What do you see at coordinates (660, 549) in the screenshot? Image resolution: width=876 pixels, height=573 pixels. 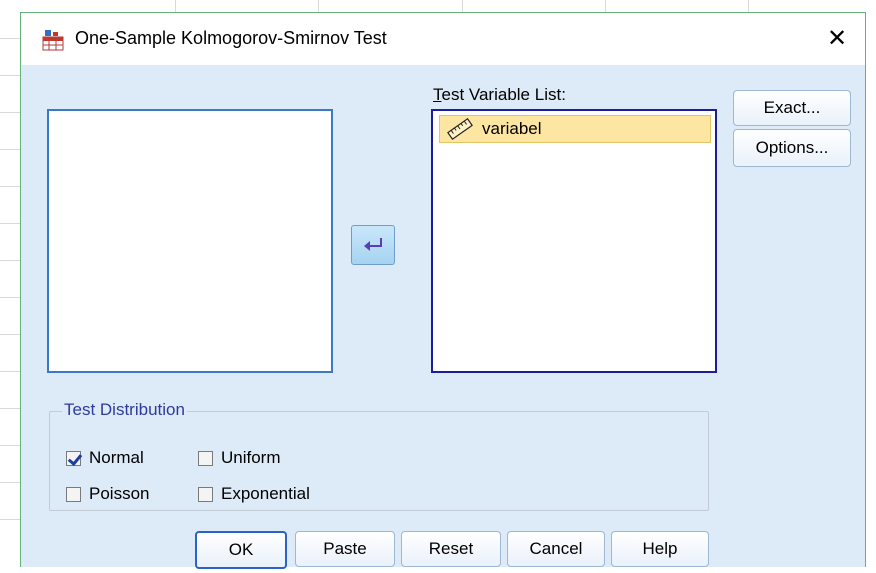 I see `help-button: Help` at bounding box center [660, 549].